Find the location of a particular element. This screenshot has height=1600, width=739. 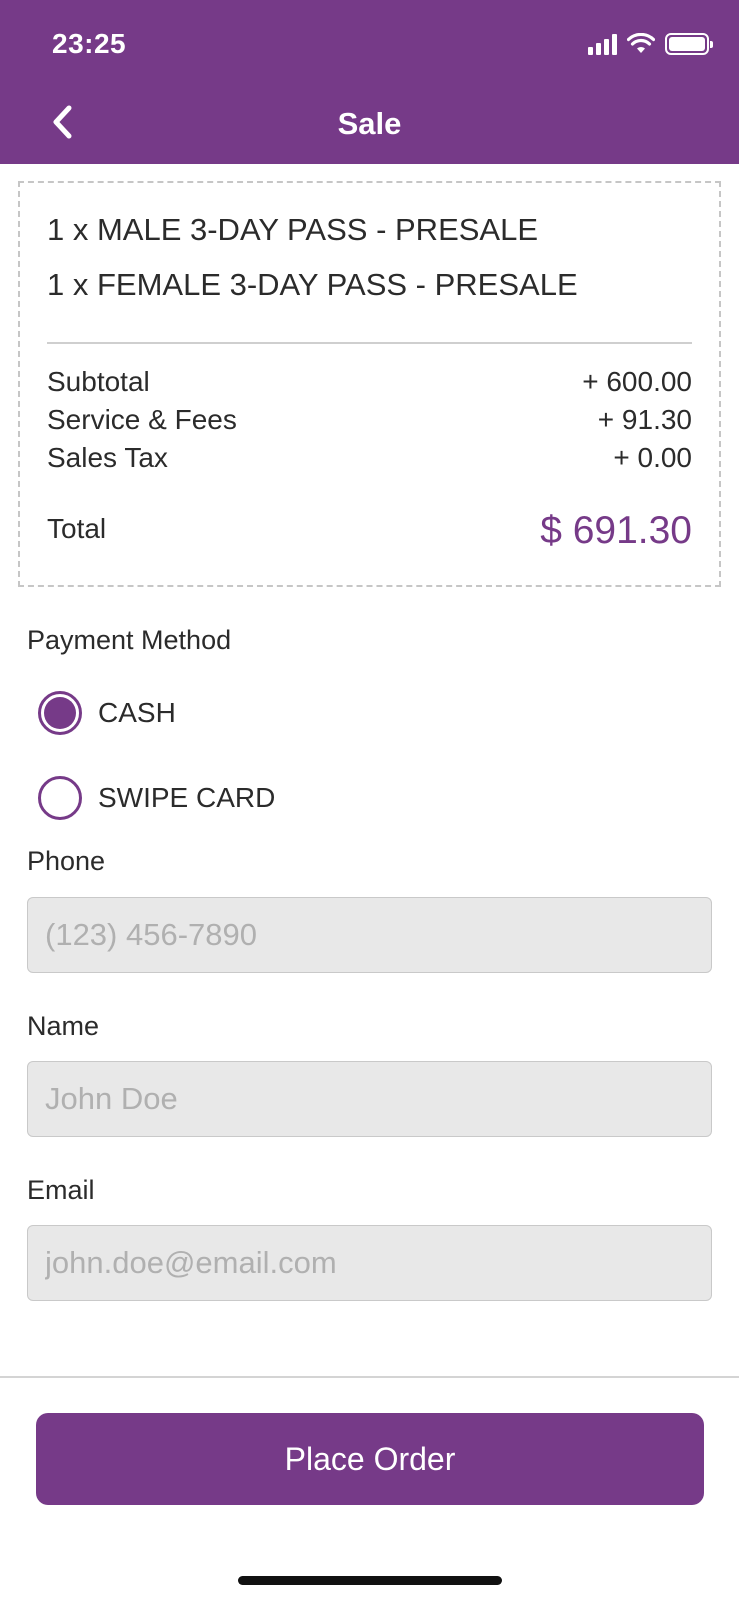

fees-row: Service & Fees + 91.30 is located at coordinates (369, 420).